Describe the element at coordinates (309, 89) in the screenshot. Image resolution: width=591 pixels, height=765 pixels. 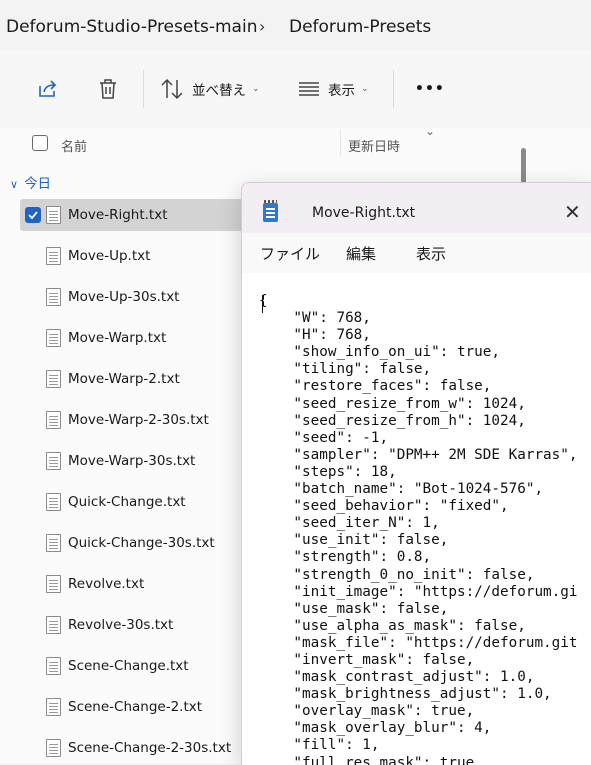
I see `list-view-icon` at that location.